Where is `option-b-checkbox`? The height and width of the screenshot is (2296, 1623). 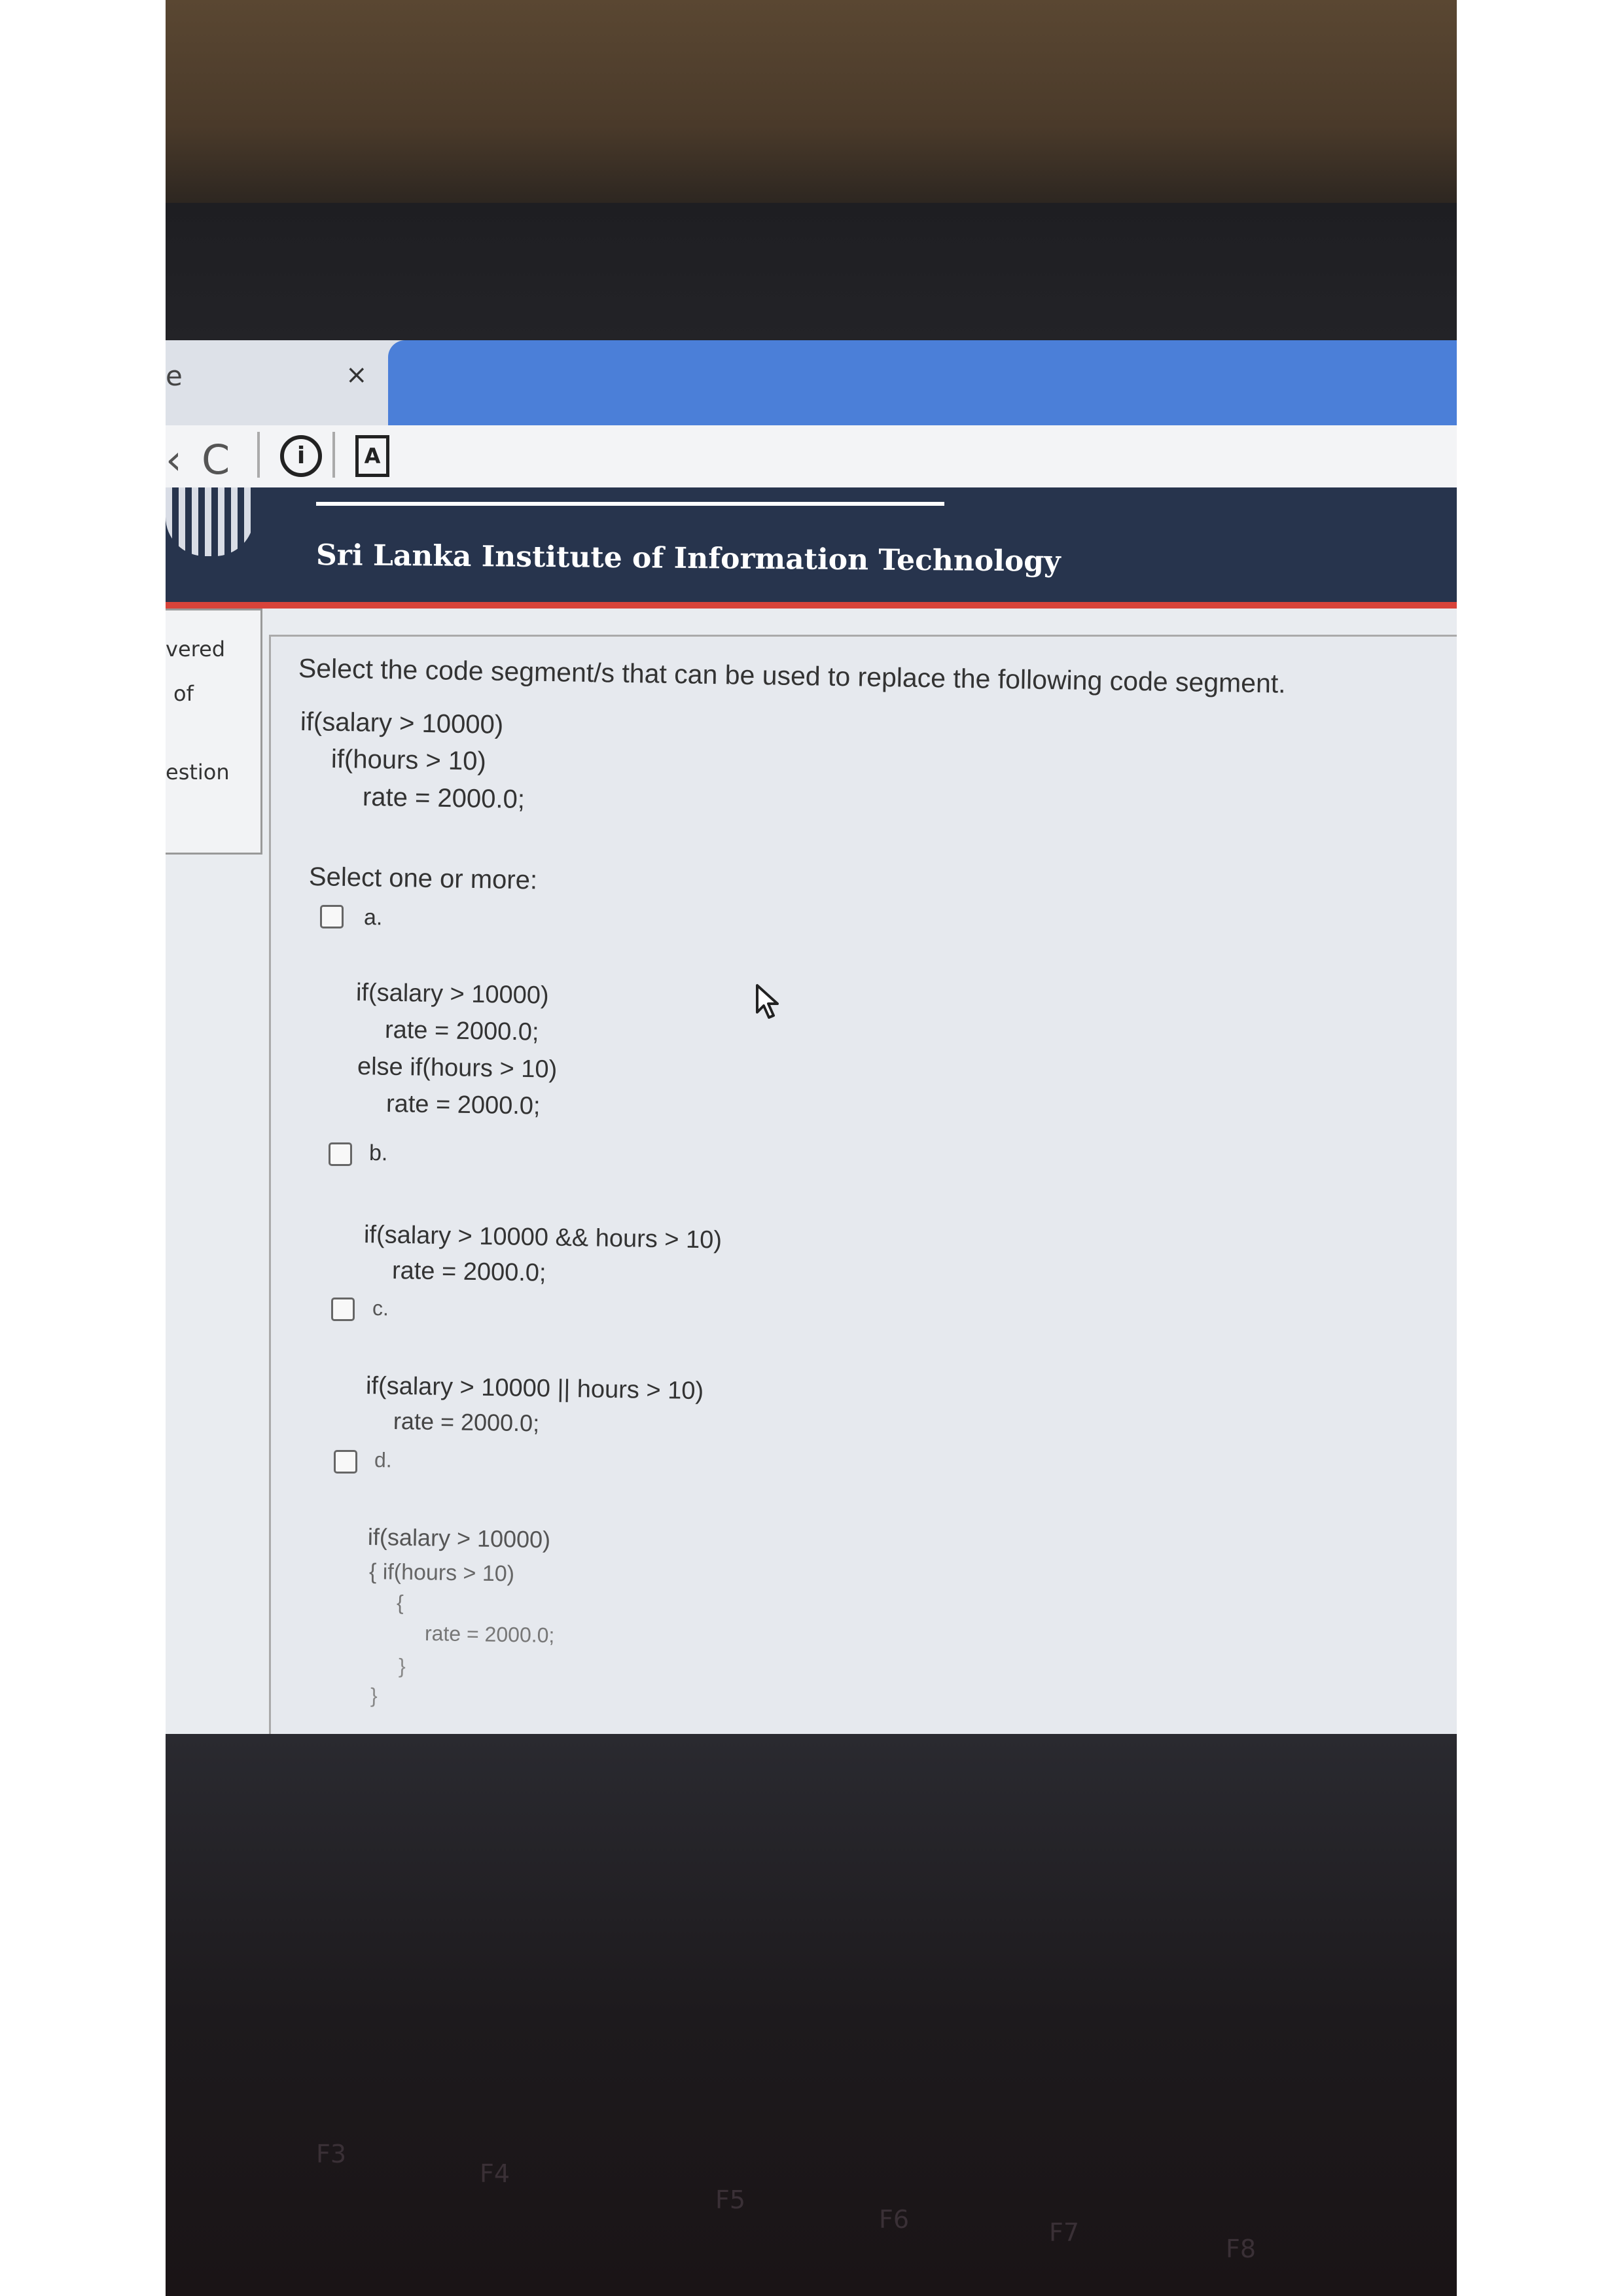
option-b-checkbox is located at coordinates (340, 1154).